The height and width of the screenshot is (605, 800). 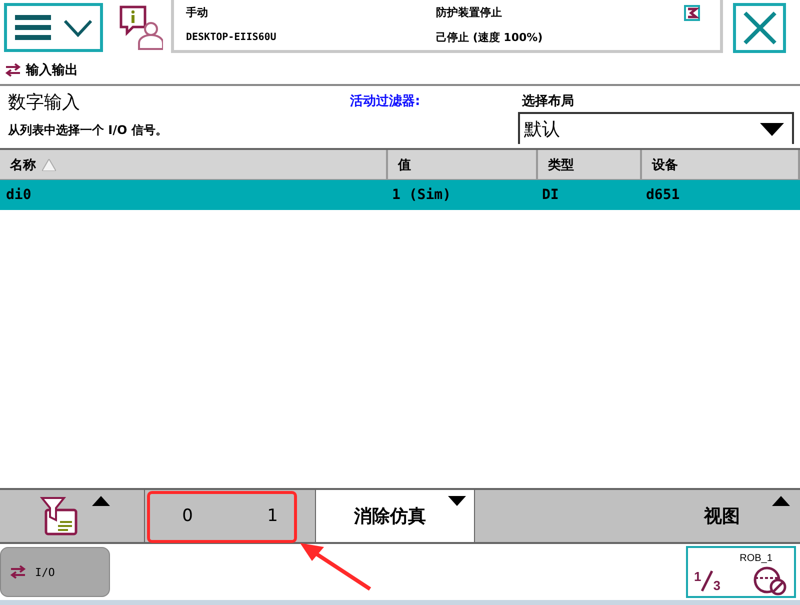 I want to click on safety-text: 防护装置停止, so click(x=469, y=12).